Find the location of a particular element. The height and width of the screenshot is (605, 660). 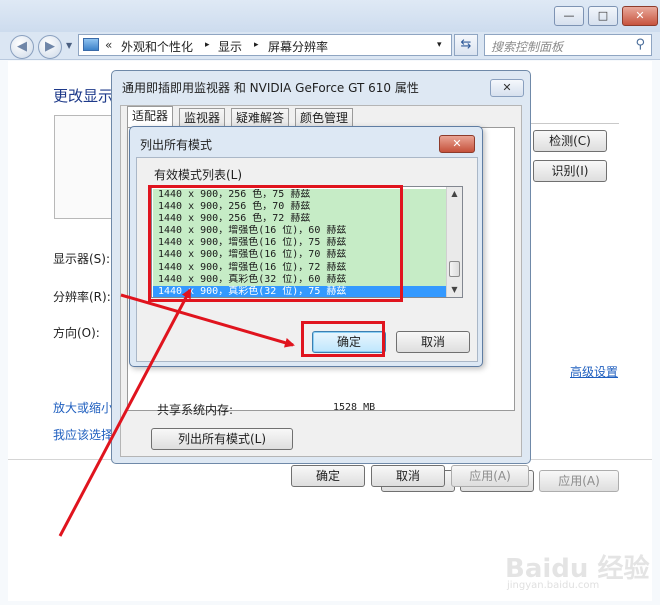

dialog-title: 列出所有模式 is located at coordinates (176, 145).